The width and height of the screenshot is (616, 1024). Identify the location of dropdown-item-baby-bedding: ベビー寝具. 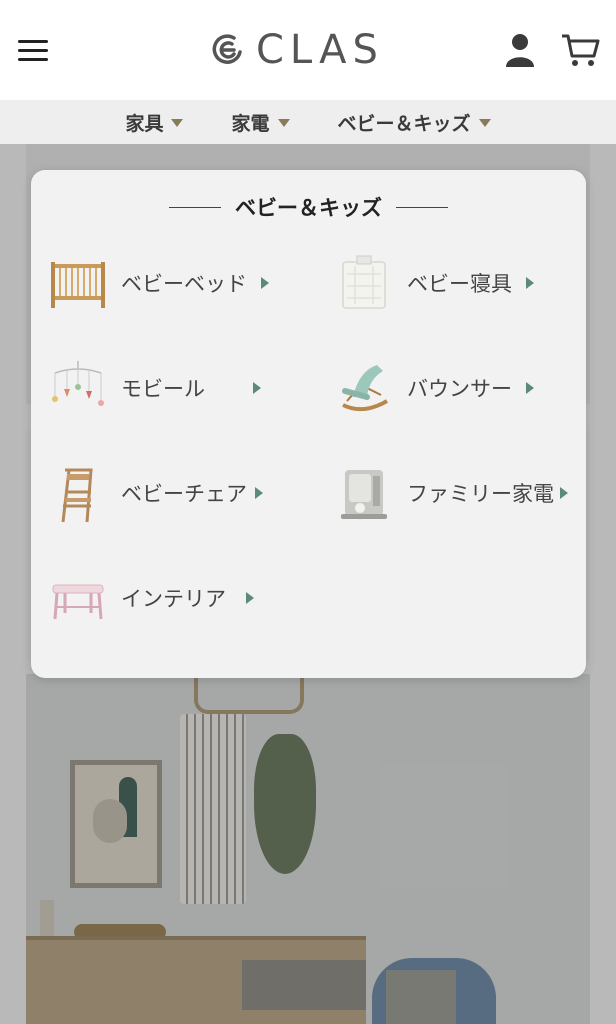
(433, 283).